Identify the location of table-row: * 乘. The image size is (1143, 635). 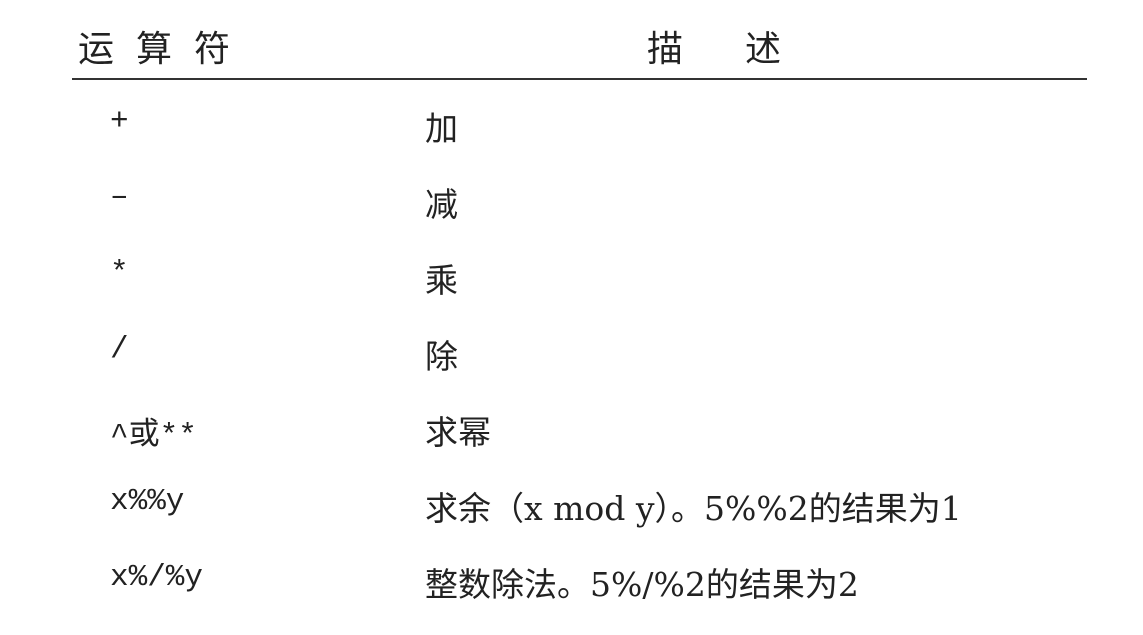
(579, 274).